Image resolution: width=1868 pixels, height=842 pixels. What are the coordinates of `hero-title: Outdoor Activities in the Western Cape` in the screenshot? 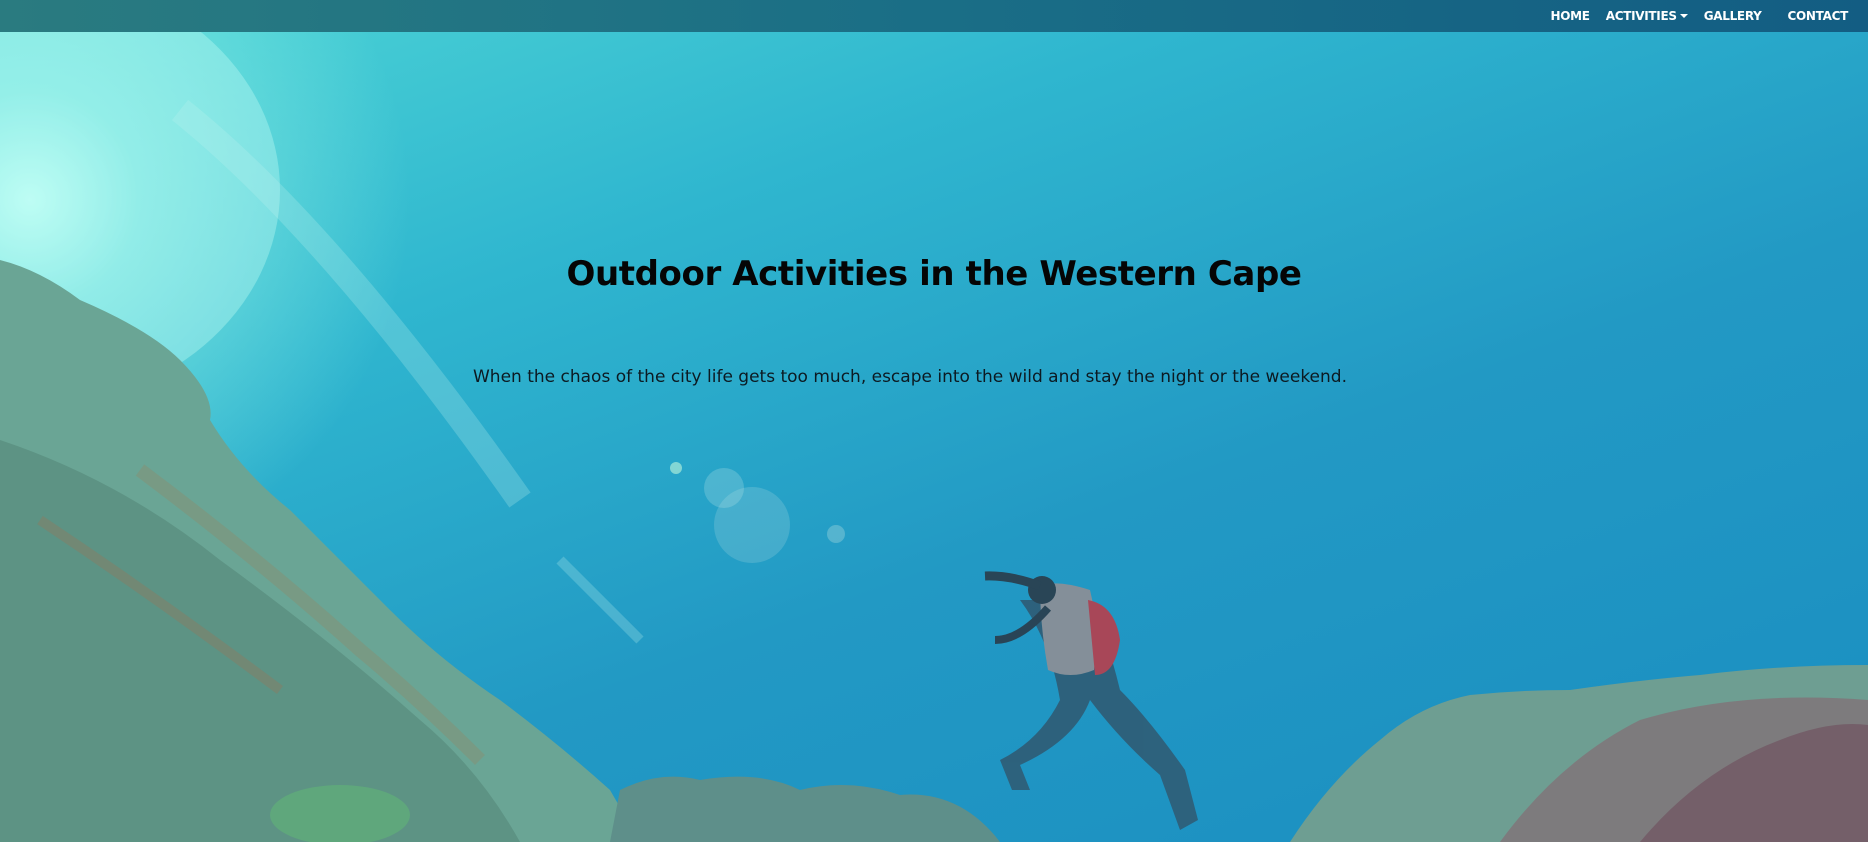 It's located at (934, 274).